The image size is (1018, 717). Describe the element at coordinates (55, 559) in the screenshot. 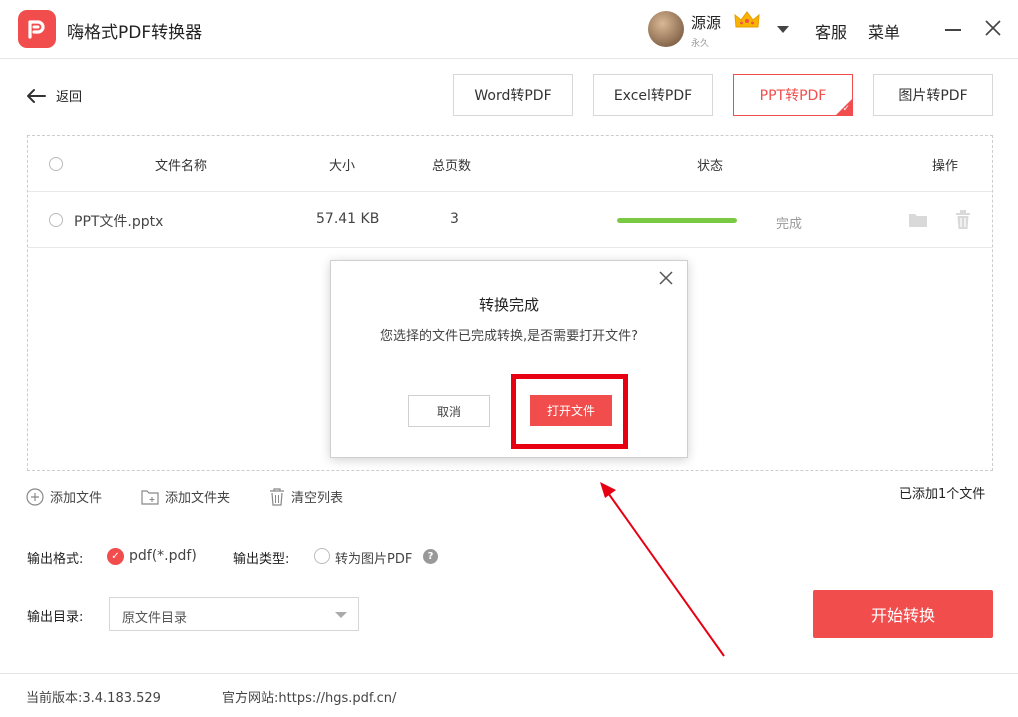

I see `output-format-label: 输出格式:` at that location.